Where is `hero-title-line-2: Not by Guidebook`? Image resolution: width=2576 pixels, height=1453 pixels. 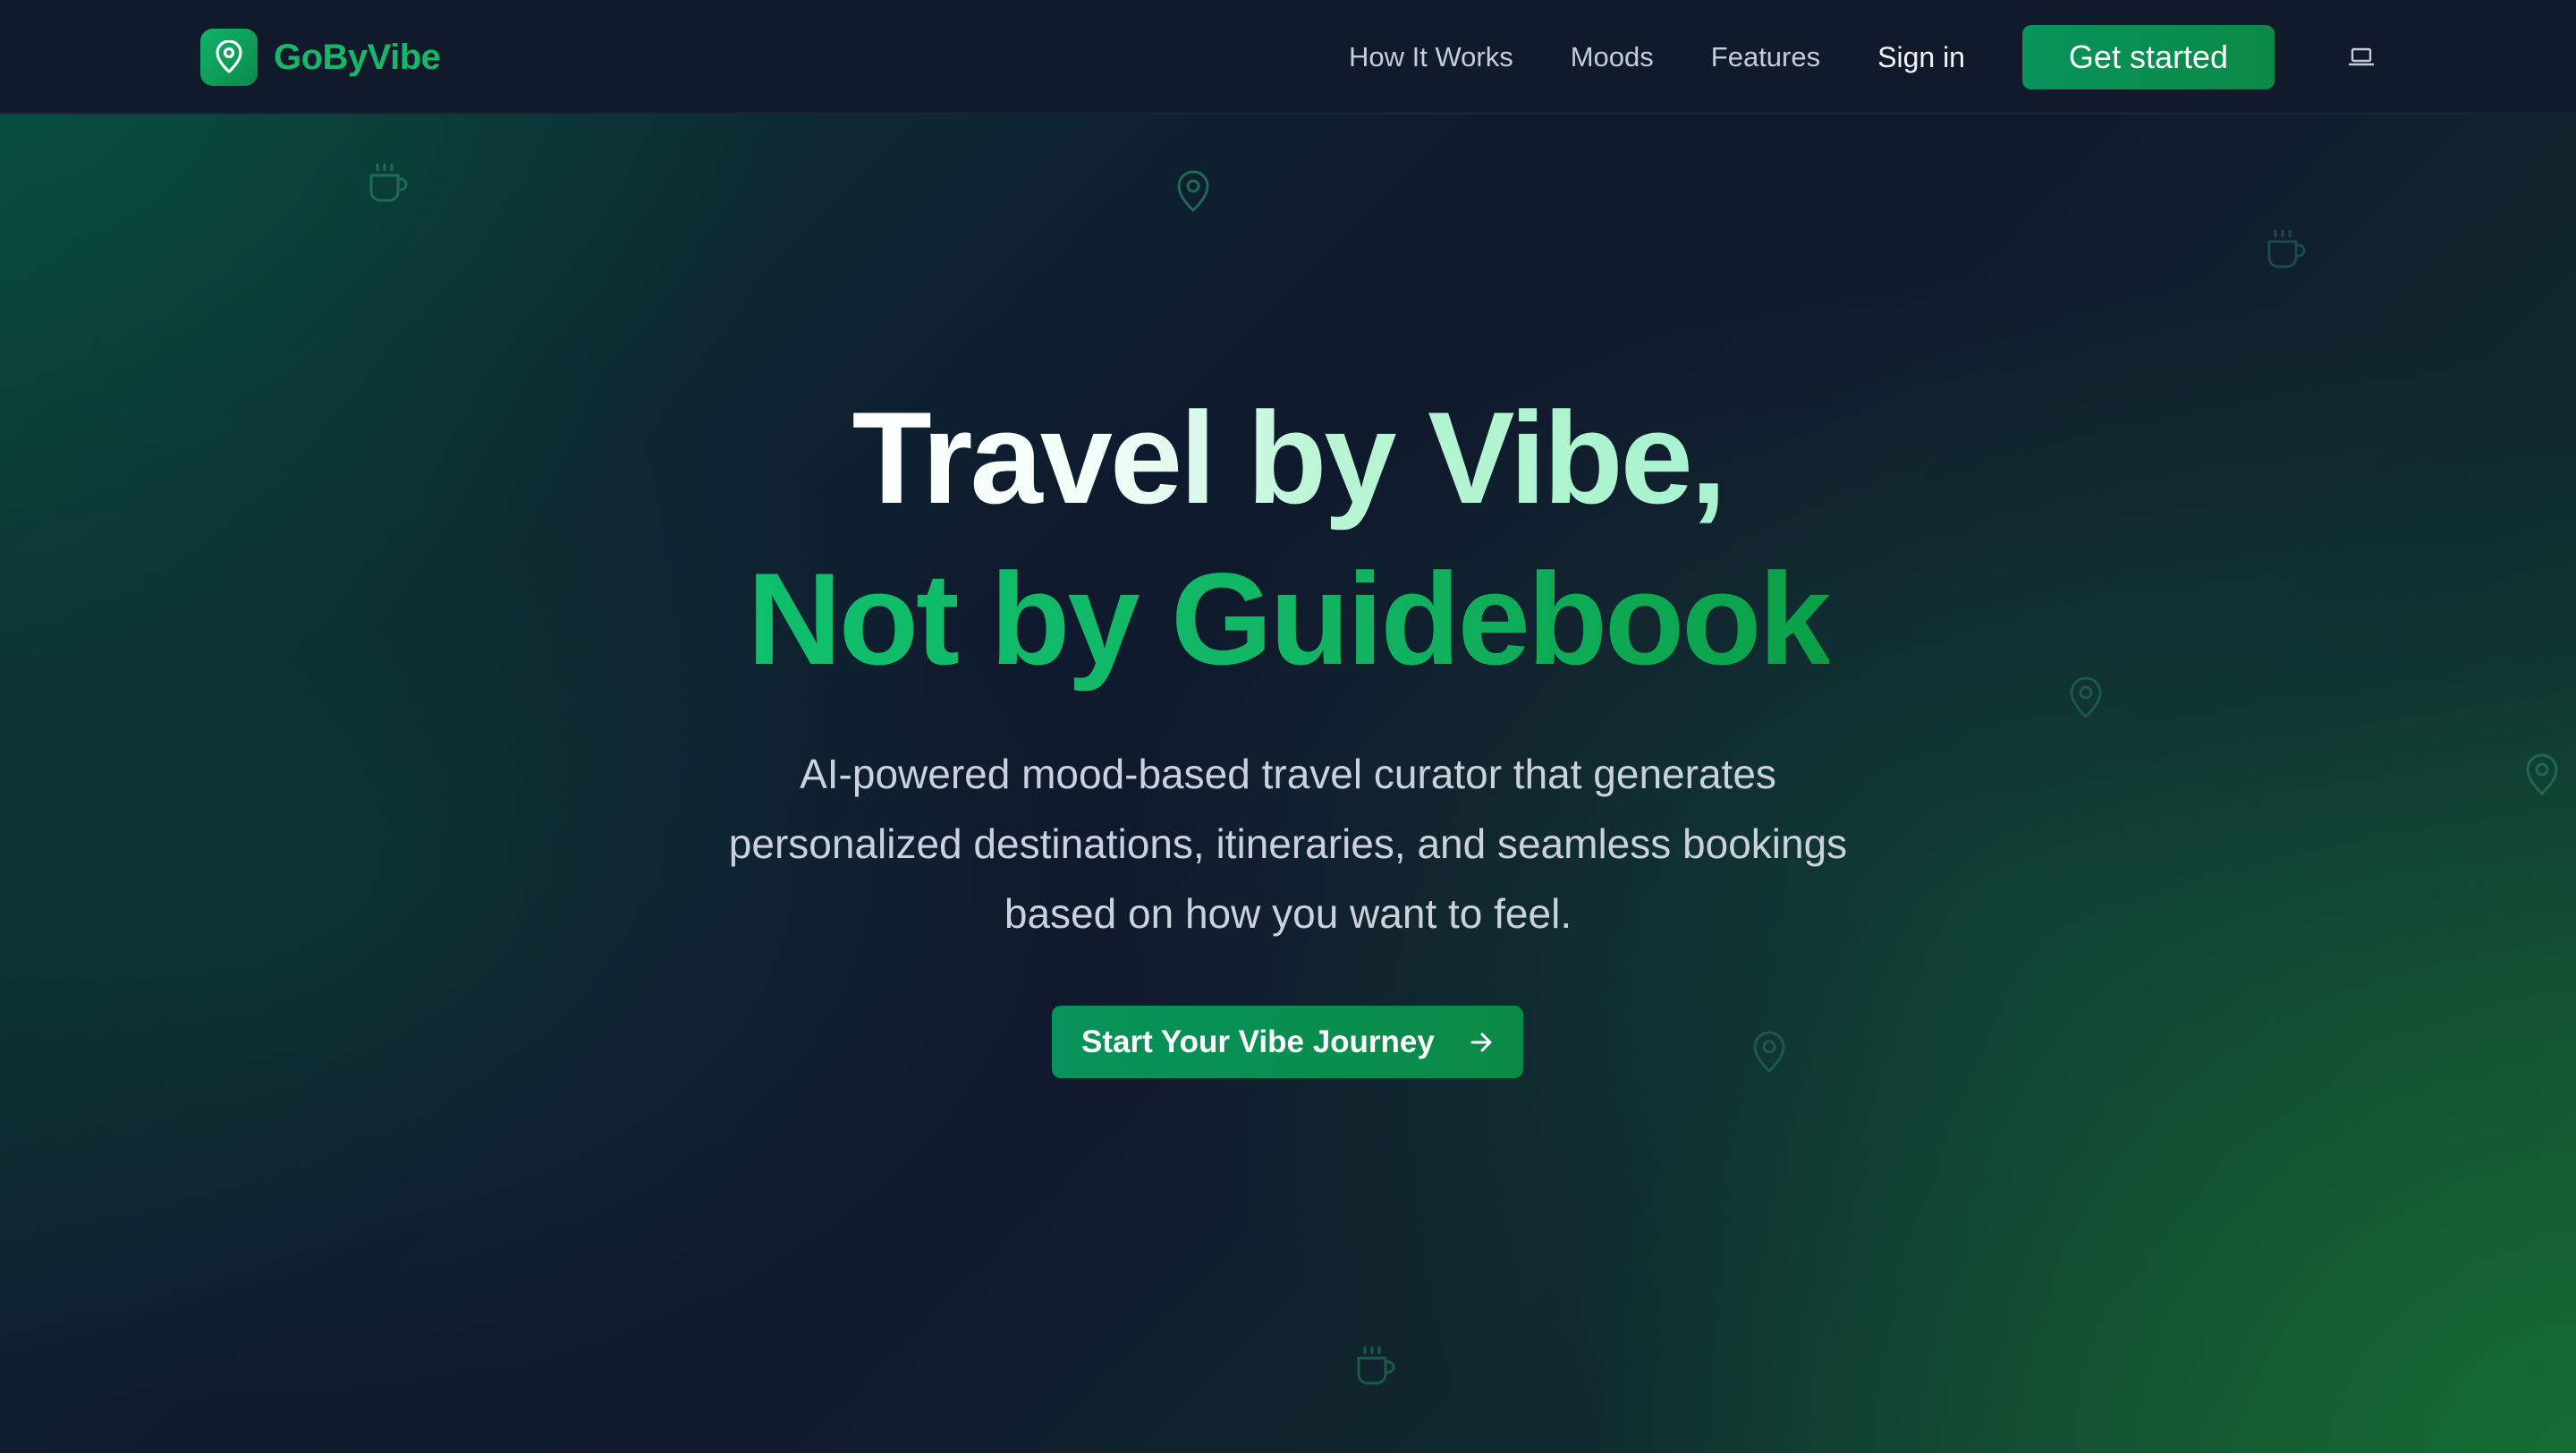 hero-title-line-2: Not by Guidebook is located at coordinates (1288, 619).